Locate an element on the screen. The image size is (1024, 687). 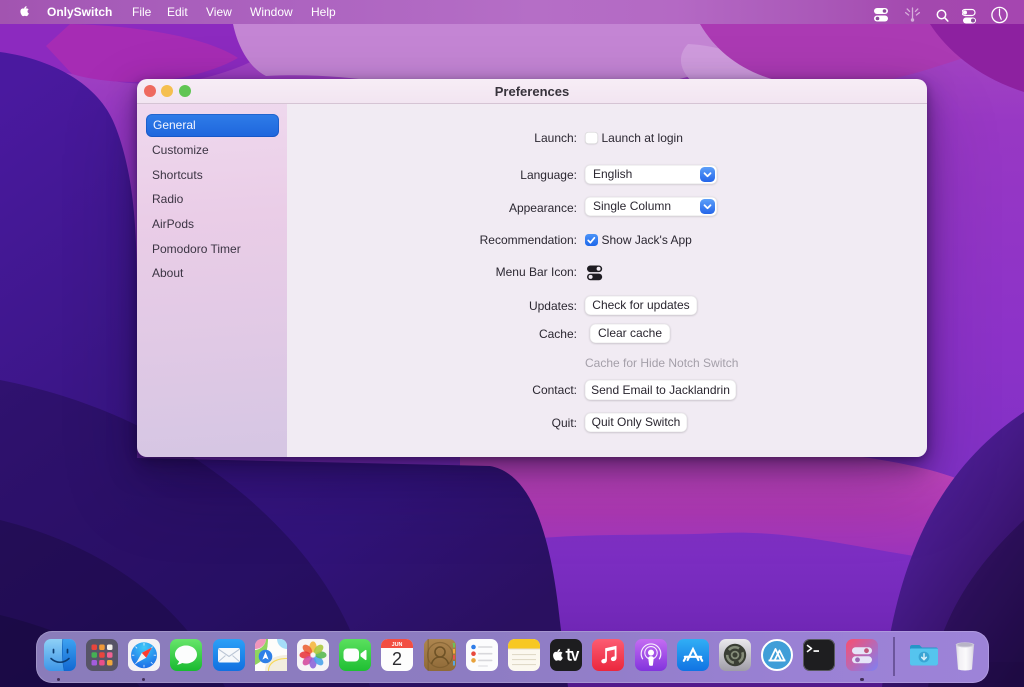
svg-text: JUN is located at coordinates (397, 645).